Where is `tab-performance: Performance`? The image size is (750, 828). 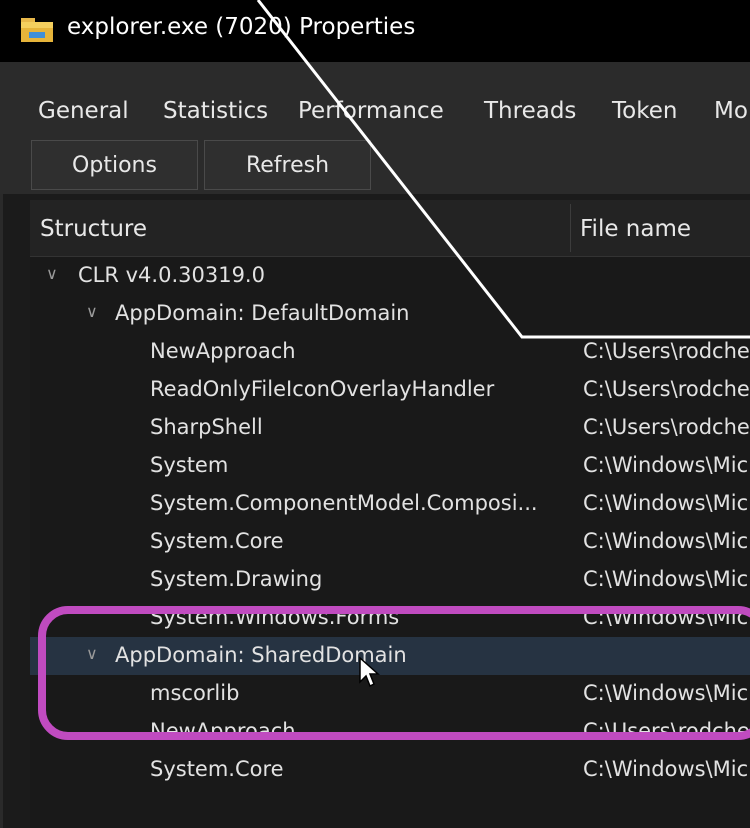 tab-performance: Performance is located at coordinates (371, 111).